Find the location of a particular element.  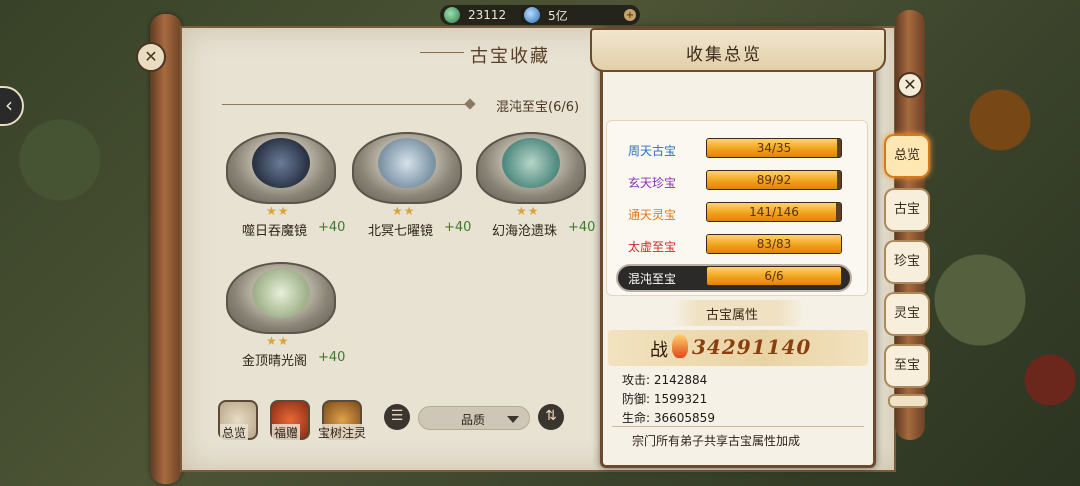

item-name: 北冥七曜镜 is located at coordinates (401, 231).